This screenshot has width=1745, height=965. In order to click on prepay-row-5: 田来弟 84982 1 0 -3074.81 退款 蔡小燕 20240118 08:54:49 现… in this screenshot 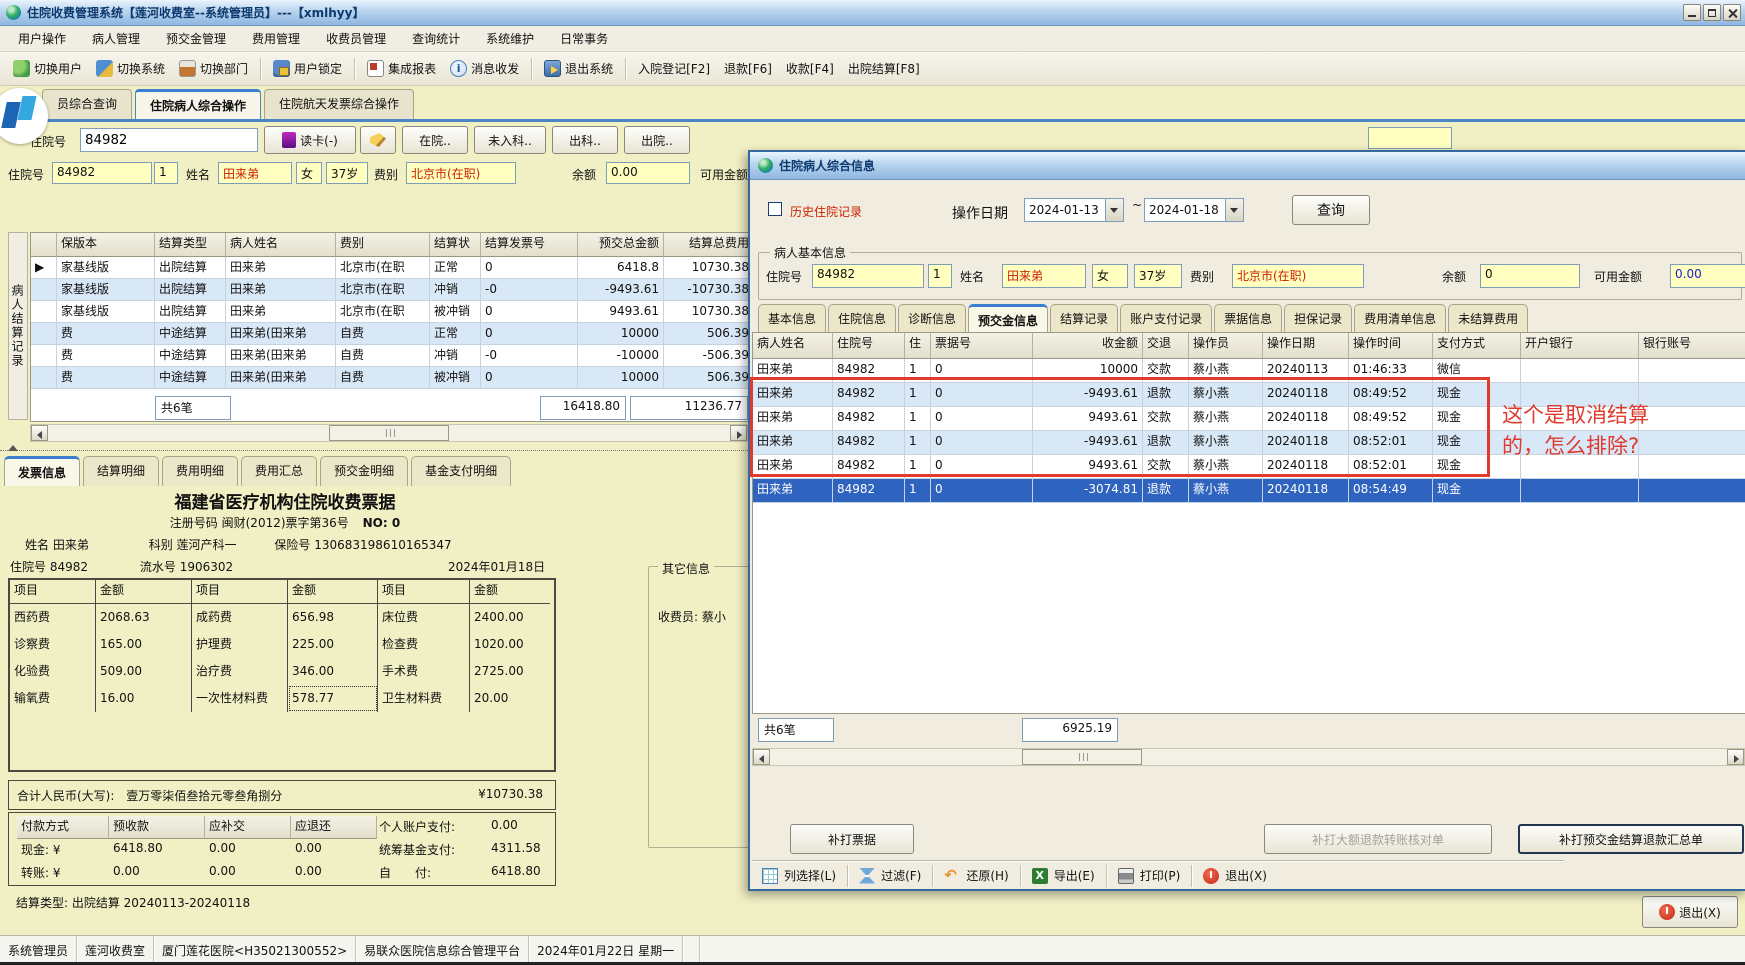, I will do `click(1249, 491)`.